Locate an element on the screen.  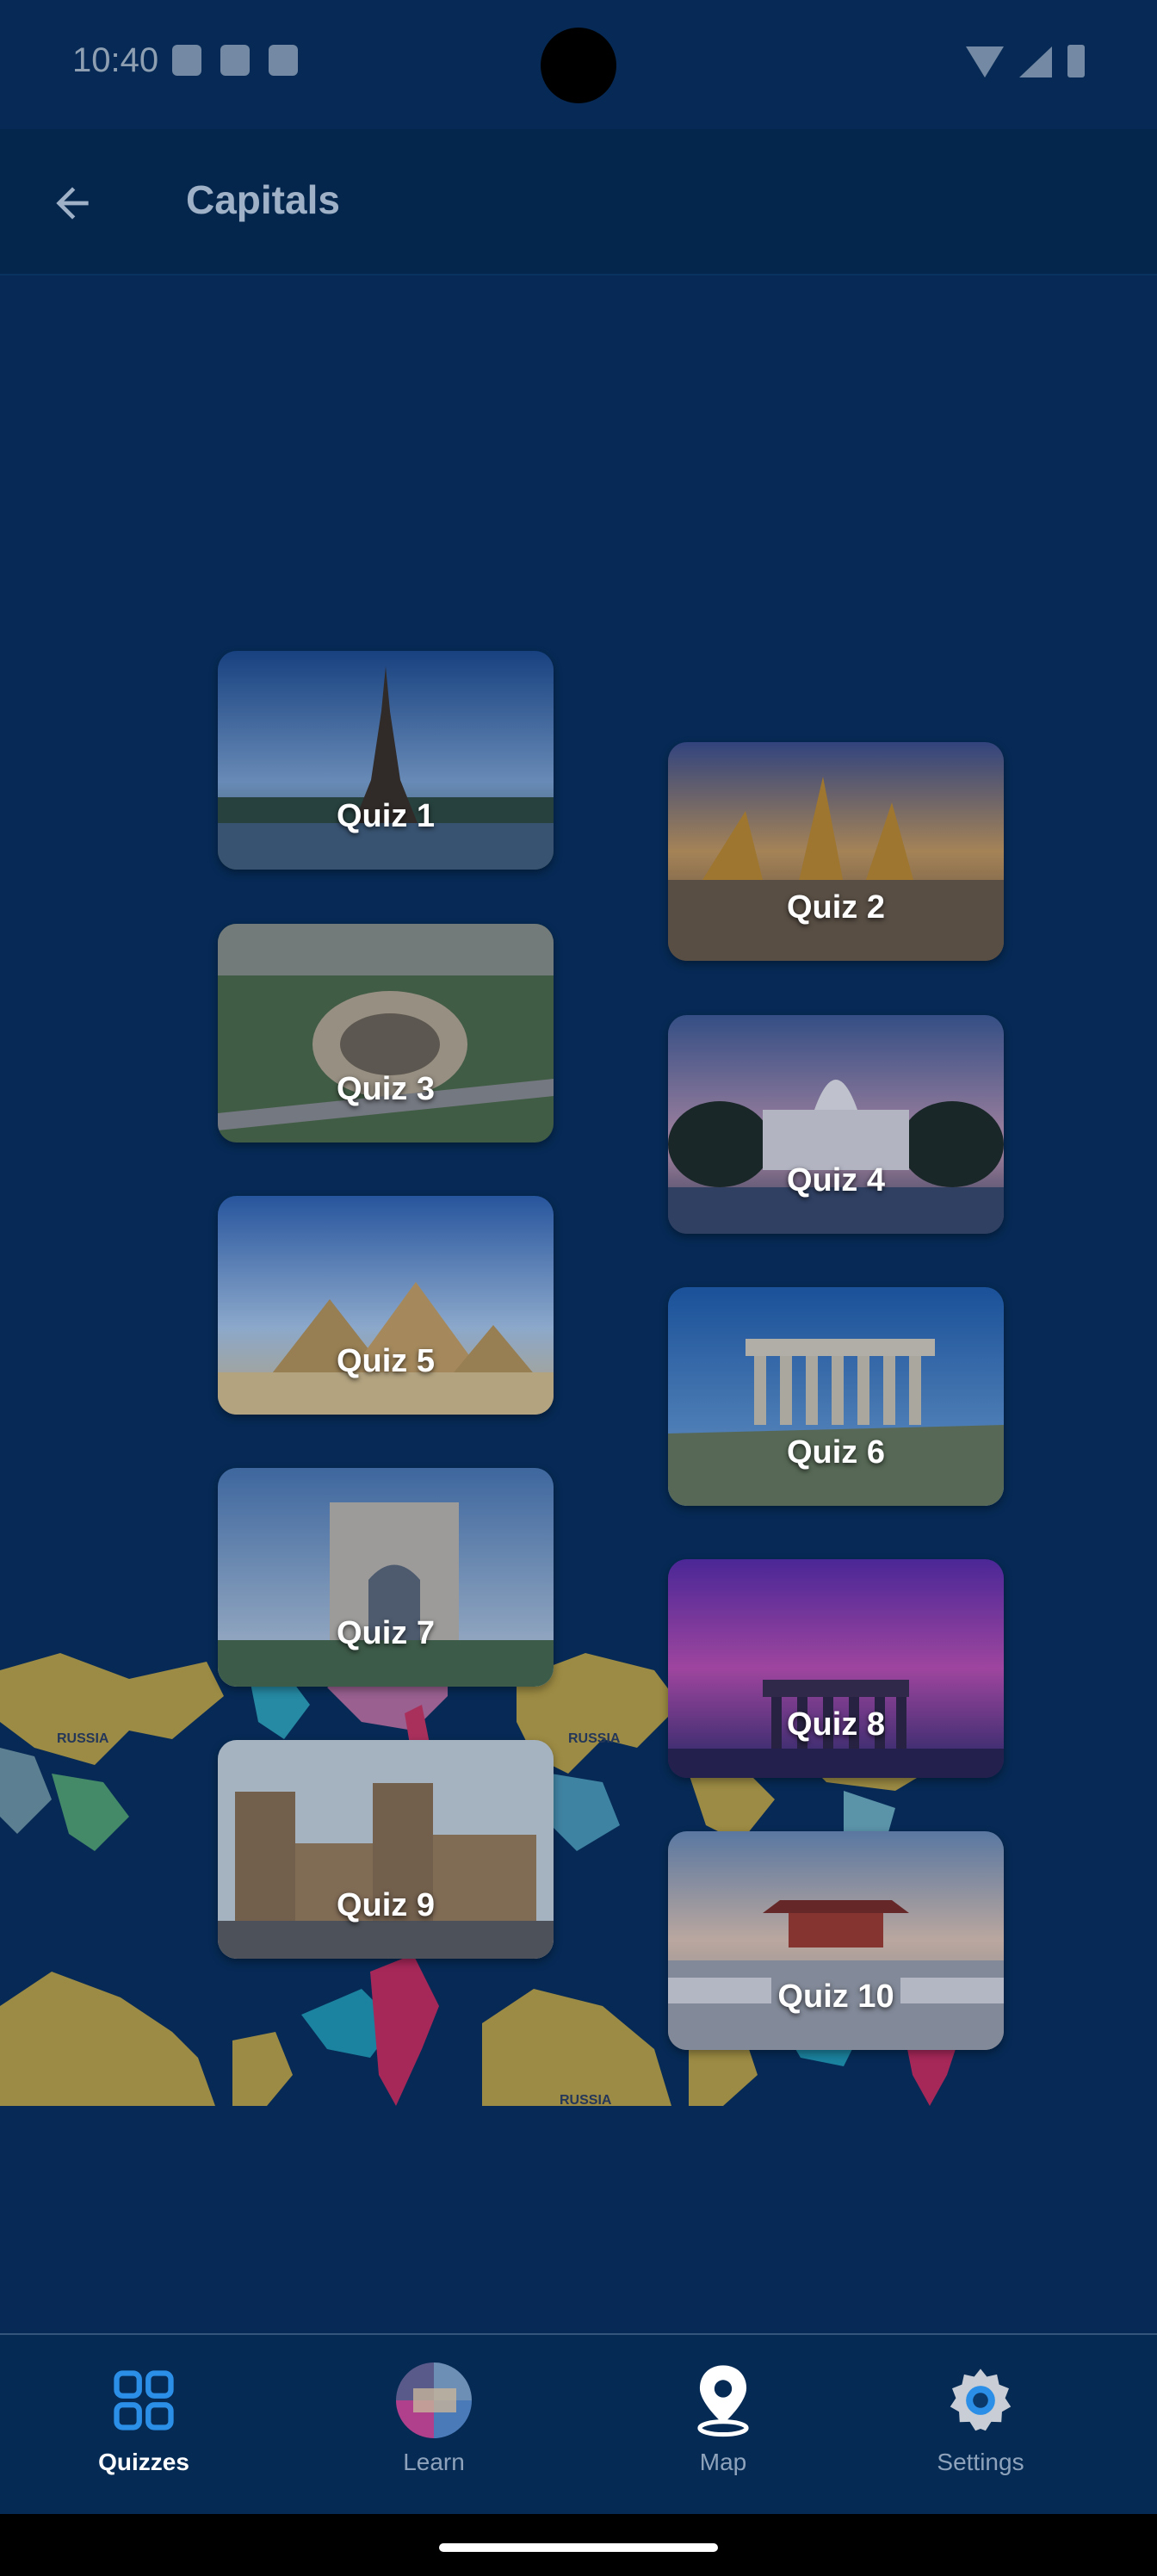
back-button is located at coordinates (72, 204).